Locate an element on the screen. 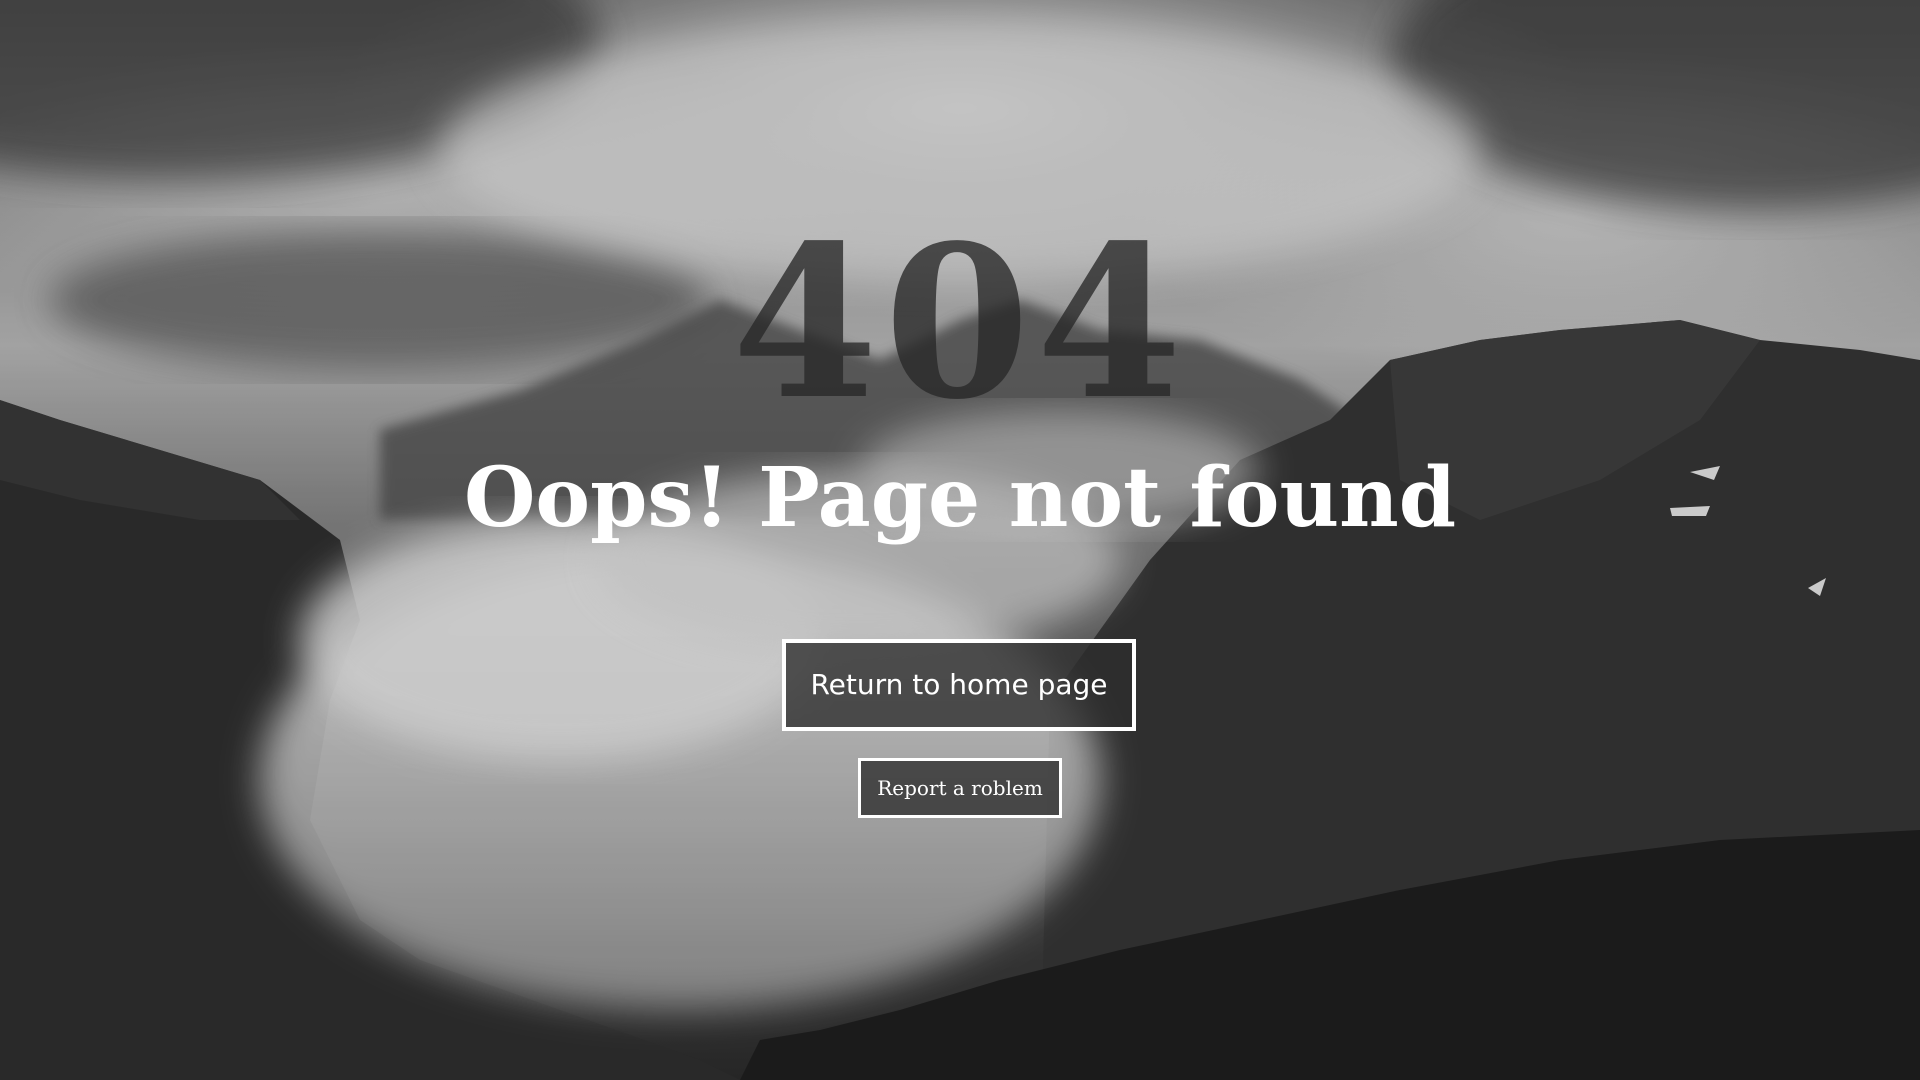 The width and height of the screenshot is (1920, 1080). return-home-button: Return to home page is located at coordinates (959, 685).